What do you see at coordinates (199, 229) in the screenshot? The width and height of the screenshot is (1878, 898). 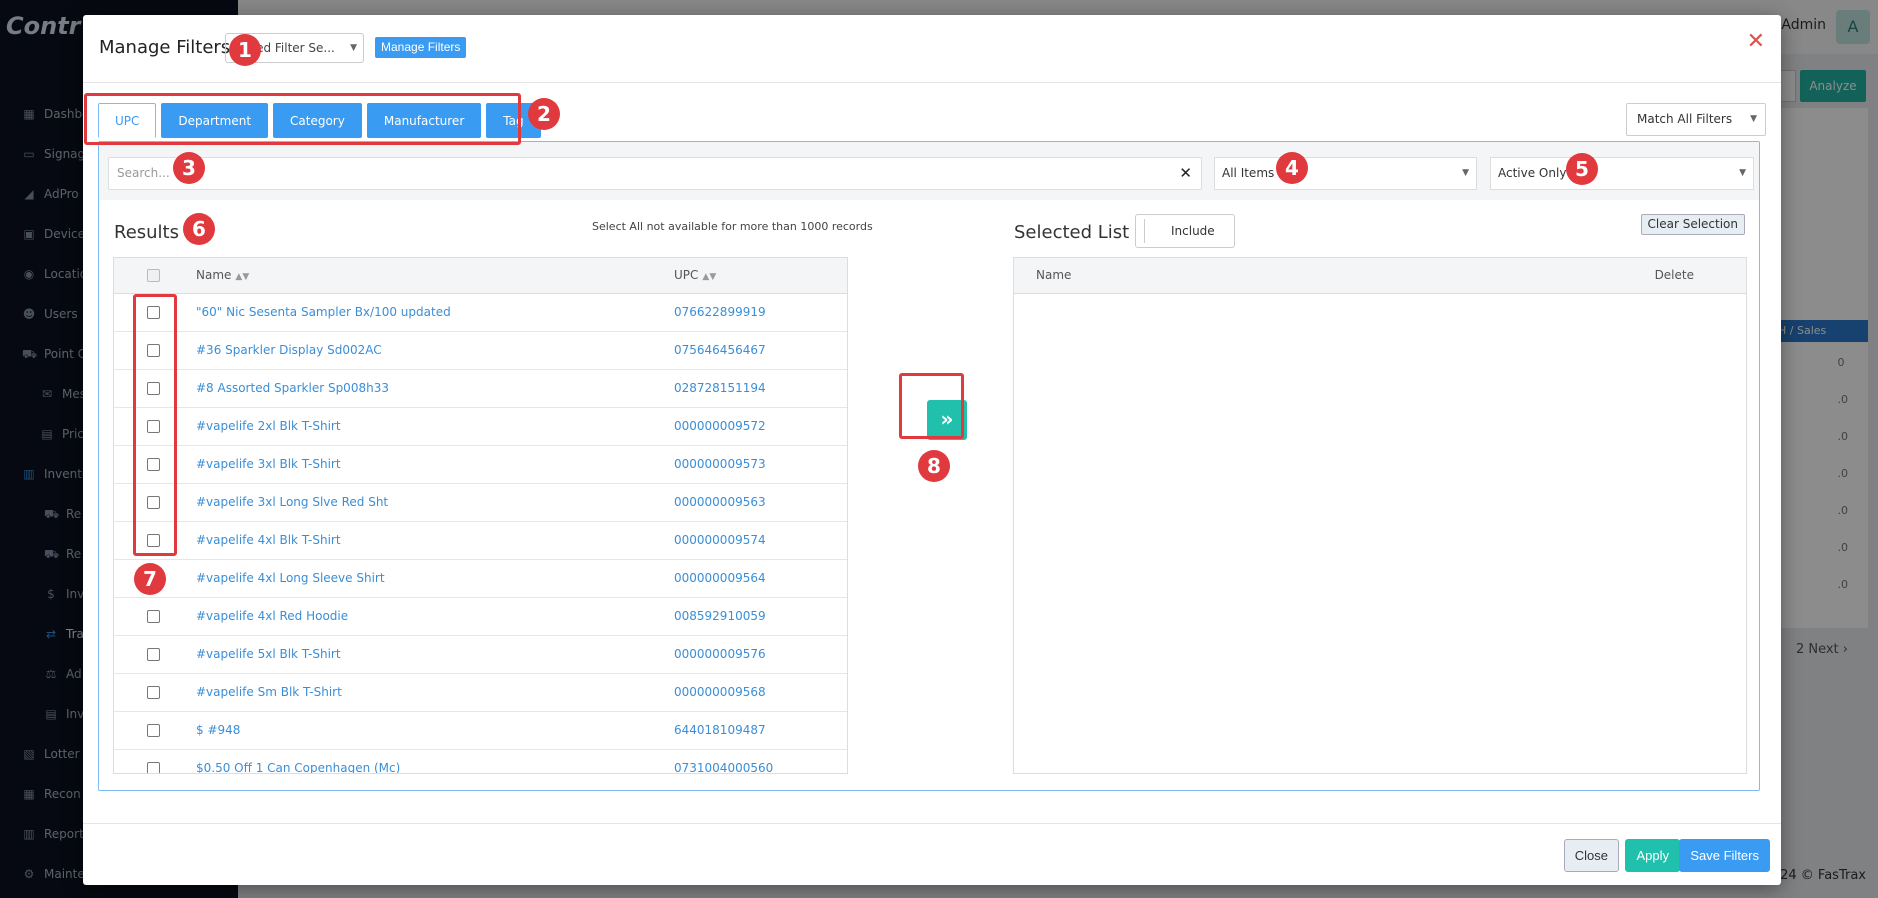 I see `annotation-marker-6: 6` at bounding box center [199, 229].